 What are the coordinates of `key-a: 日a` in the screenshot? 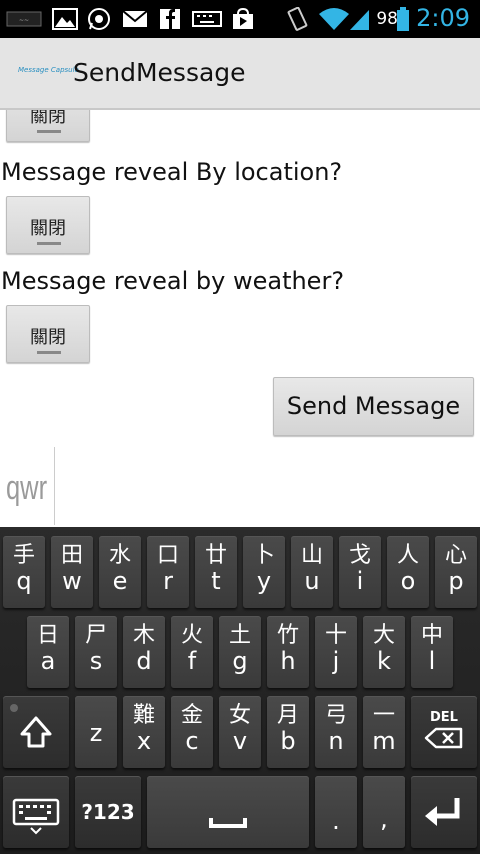 It's located at (48, 652).